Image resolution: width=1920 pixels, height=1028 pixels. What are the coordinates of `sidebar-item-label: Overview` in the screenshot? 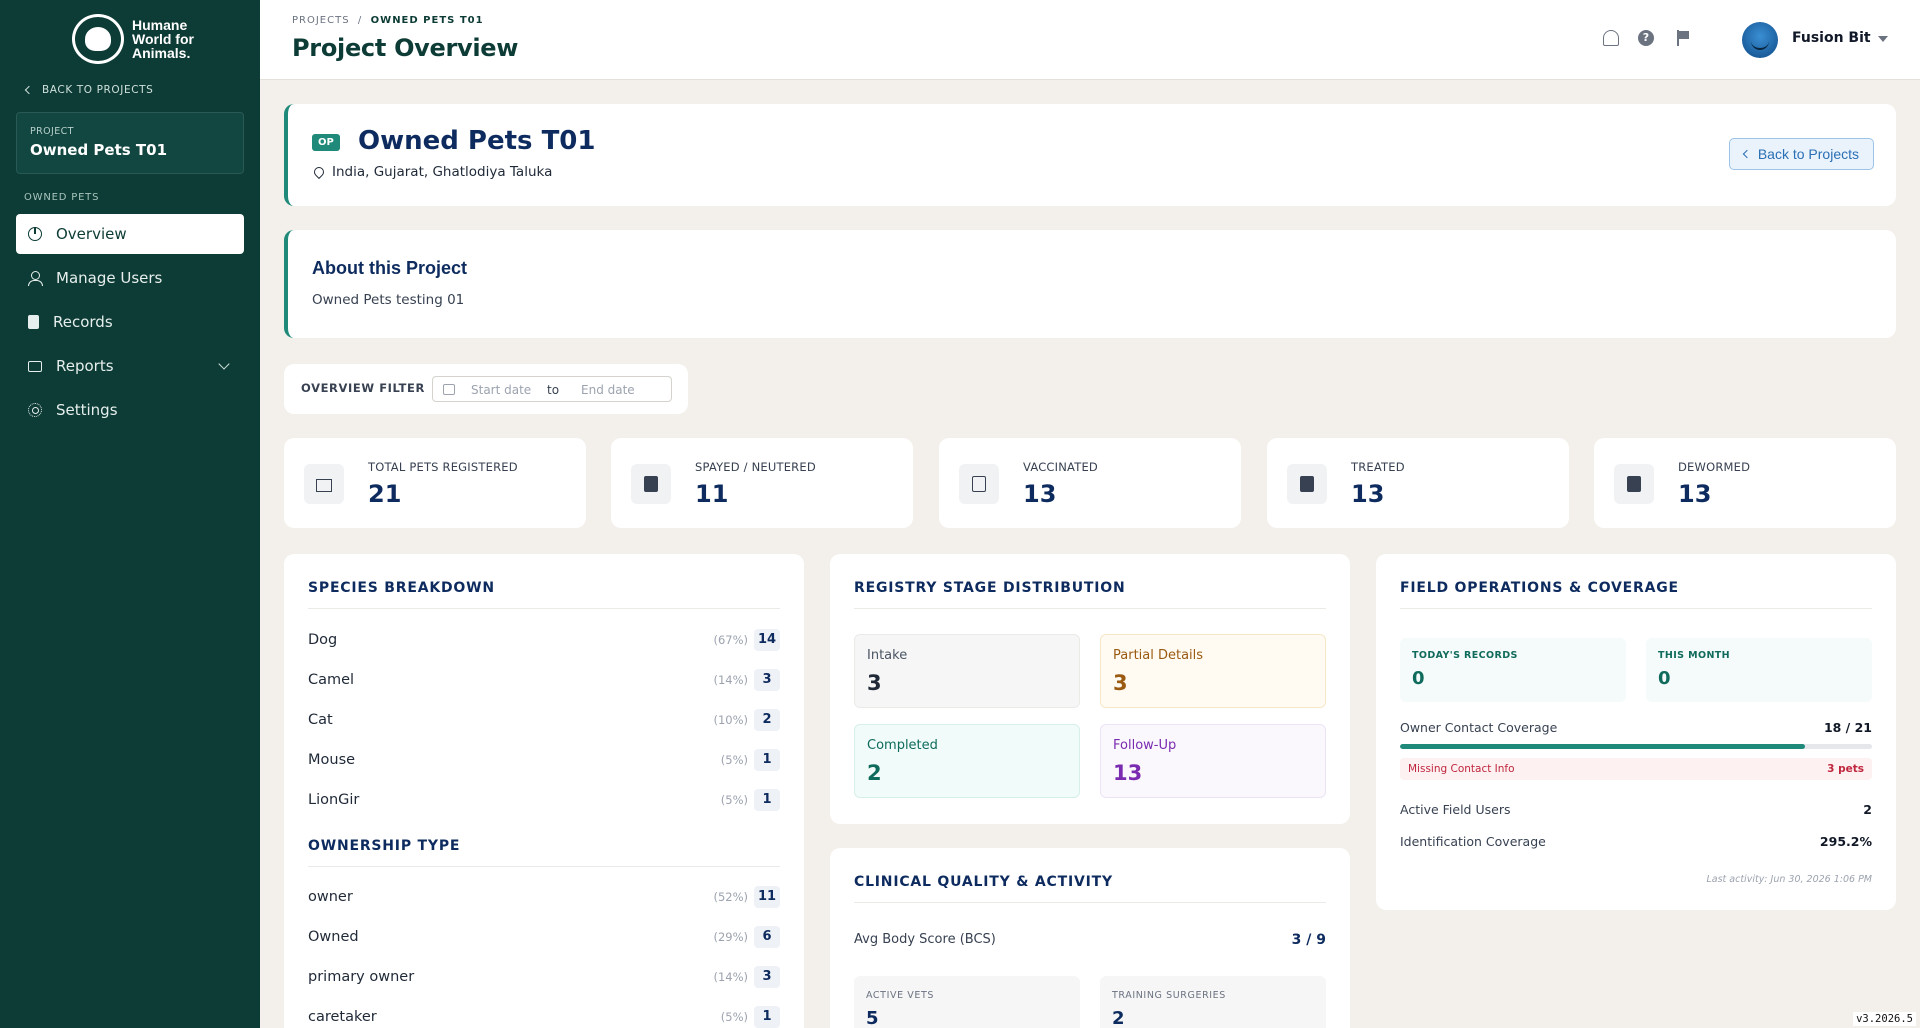 It's located at (91, 234).